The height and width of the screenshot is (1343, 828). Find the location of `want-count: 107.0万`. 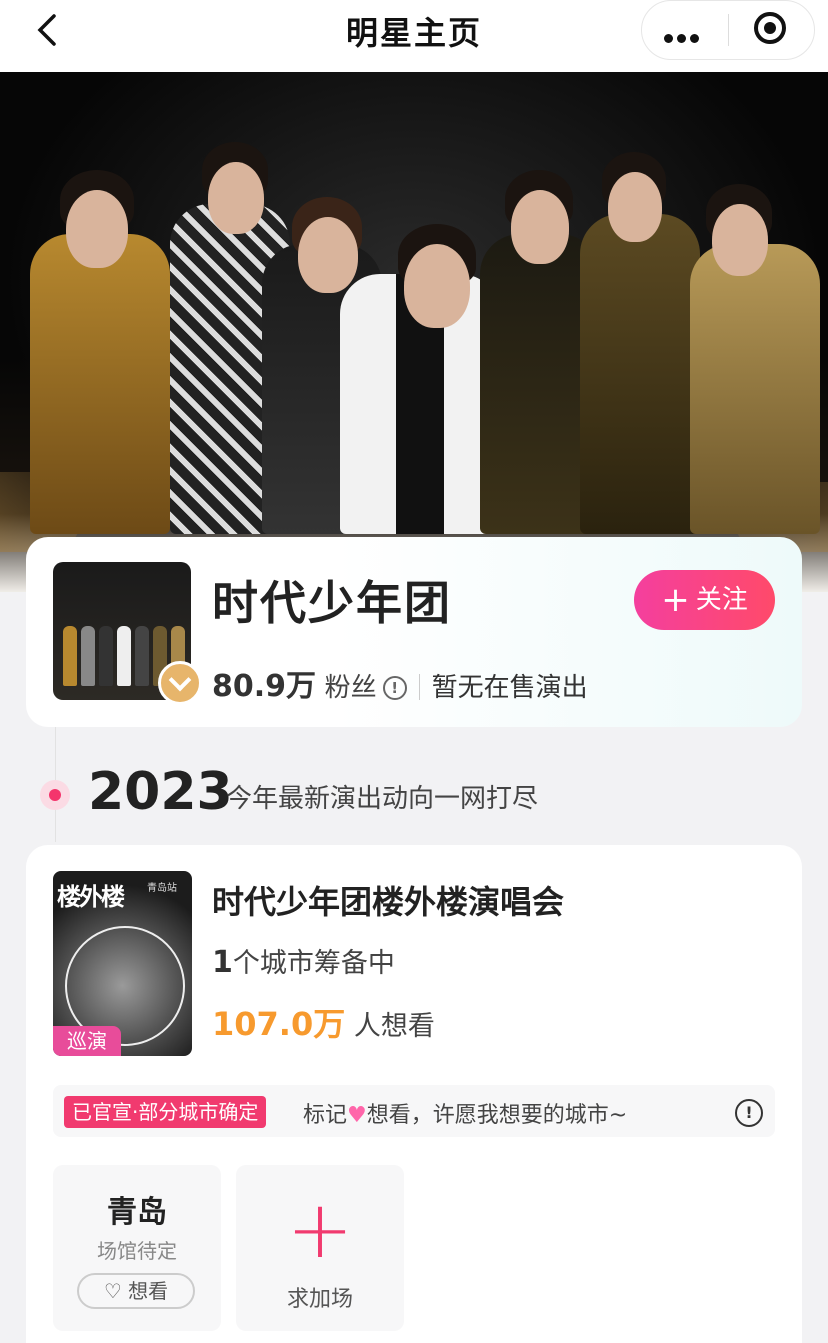

want-count: 107.0万 is located at coordinates (279, 1024).